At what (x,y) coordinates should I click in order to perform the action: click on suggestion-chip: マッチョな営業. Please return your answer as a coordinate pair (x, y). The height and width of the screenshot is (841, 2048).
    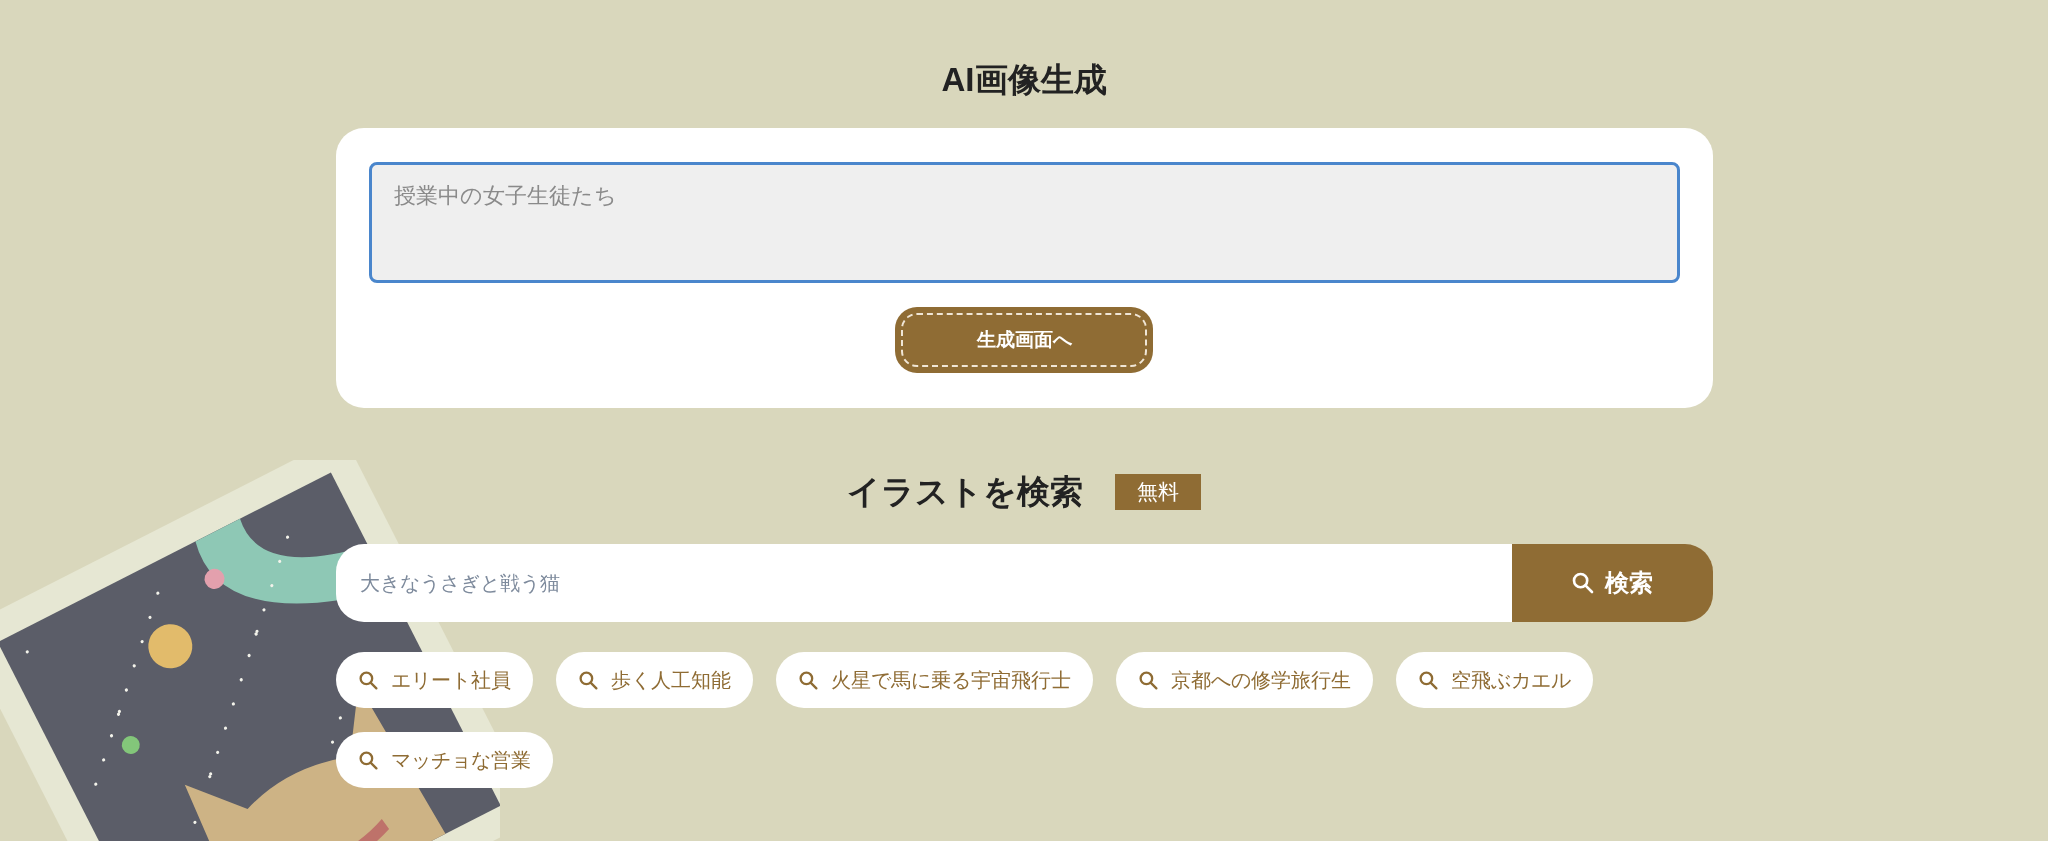
    Looking at the image, I should click on (444, 760).